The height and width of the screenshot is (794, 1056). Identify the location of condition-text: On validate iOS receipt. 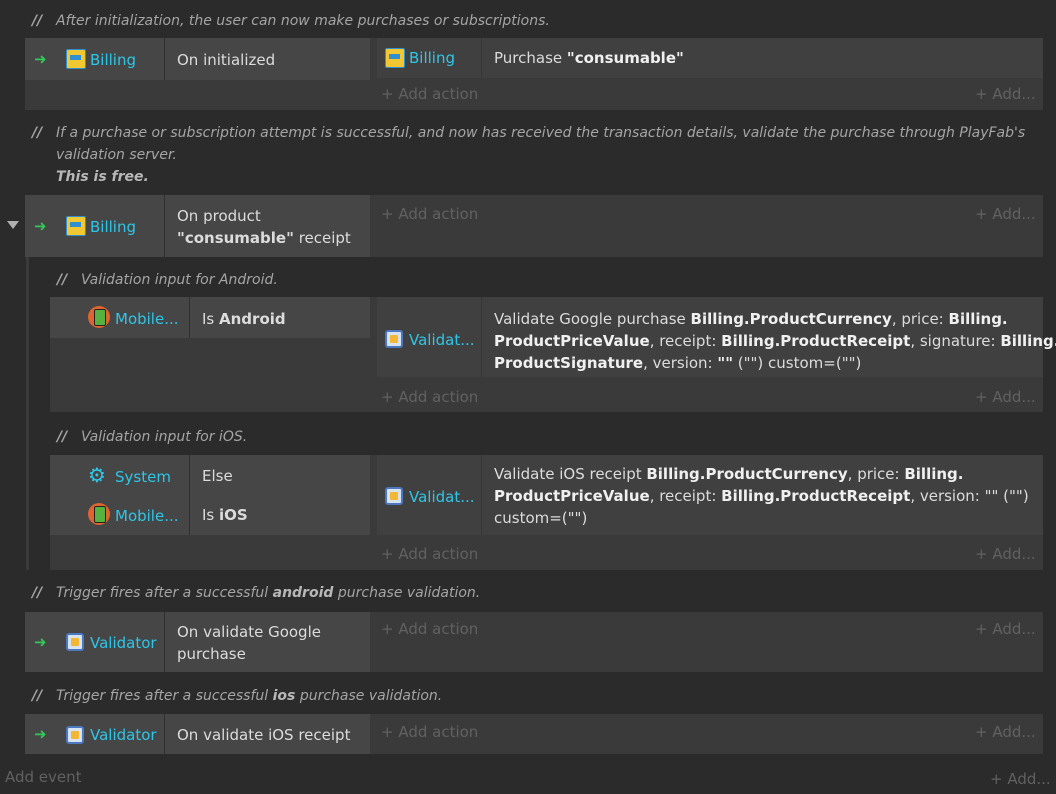
(264, 735).